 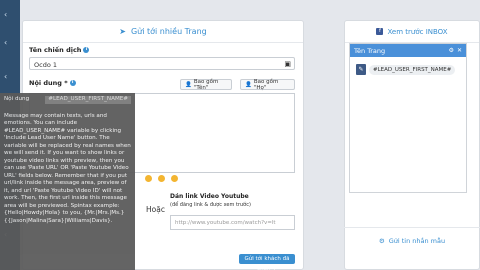 What do you see at coordinates (17, 99) in the screenshot?
I see `tooltip-title: Nội dung` at bounding box center [17, 99].